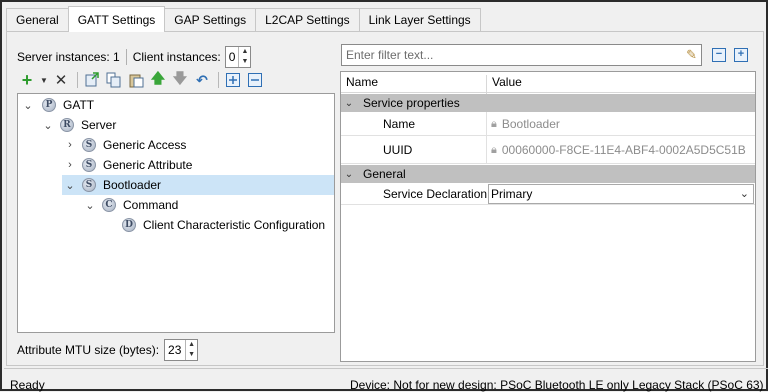 This screenshot has height=392, width=768. I want to click on property-row-name: Name 🔒︎ Bootloader, so click(548, 124).